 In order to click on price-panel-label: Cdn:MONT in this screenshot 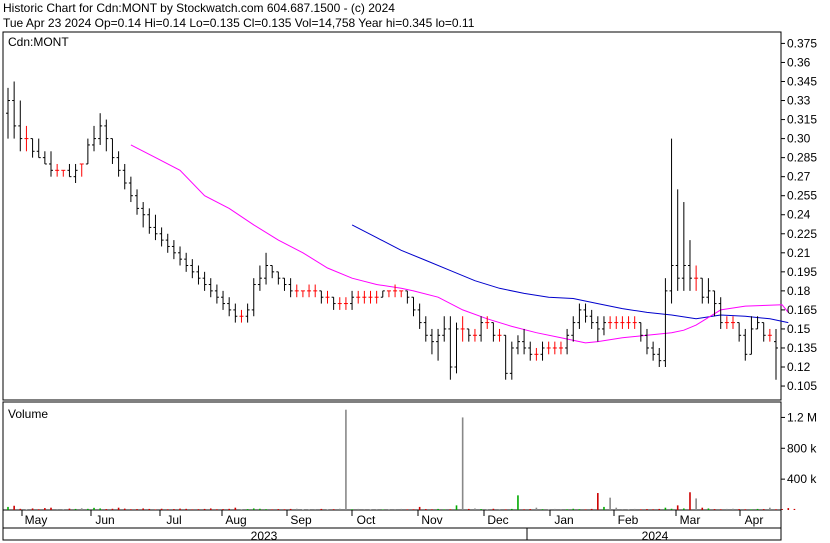, I will do `click(38, 42)`.